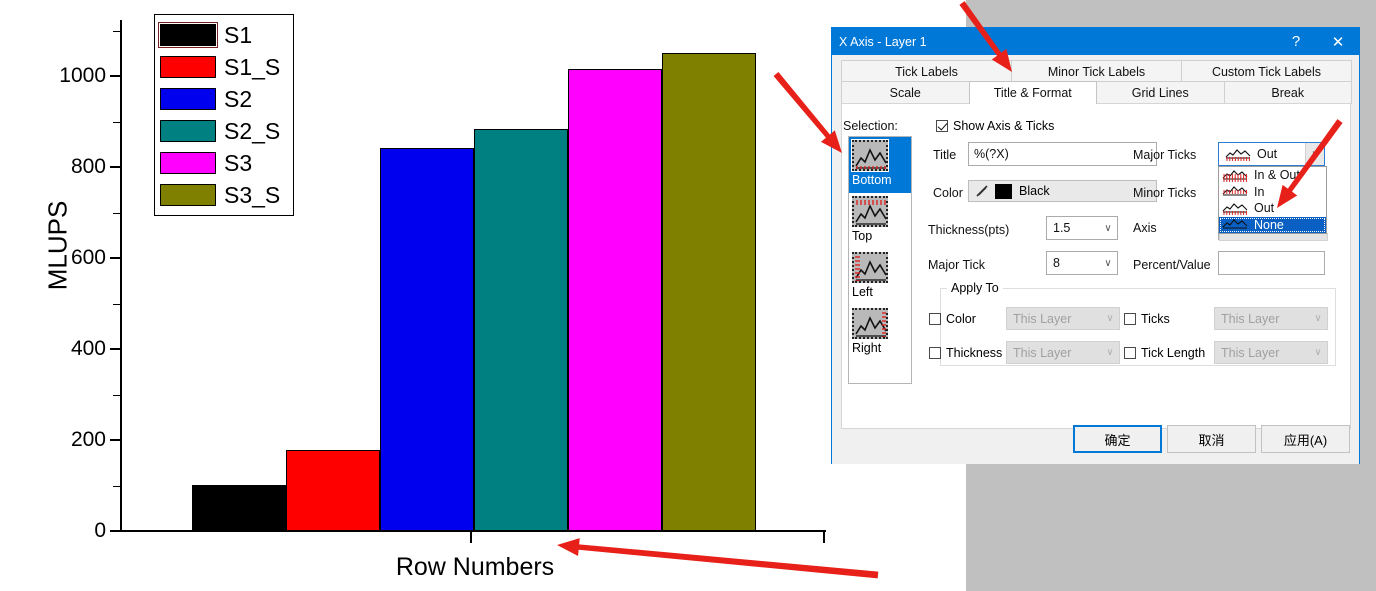 The width and height of the screenshot is (1376, 591). Describe the element at coordinates (521, 329) in the screenshot. I see `bar-s2_s` at that location.